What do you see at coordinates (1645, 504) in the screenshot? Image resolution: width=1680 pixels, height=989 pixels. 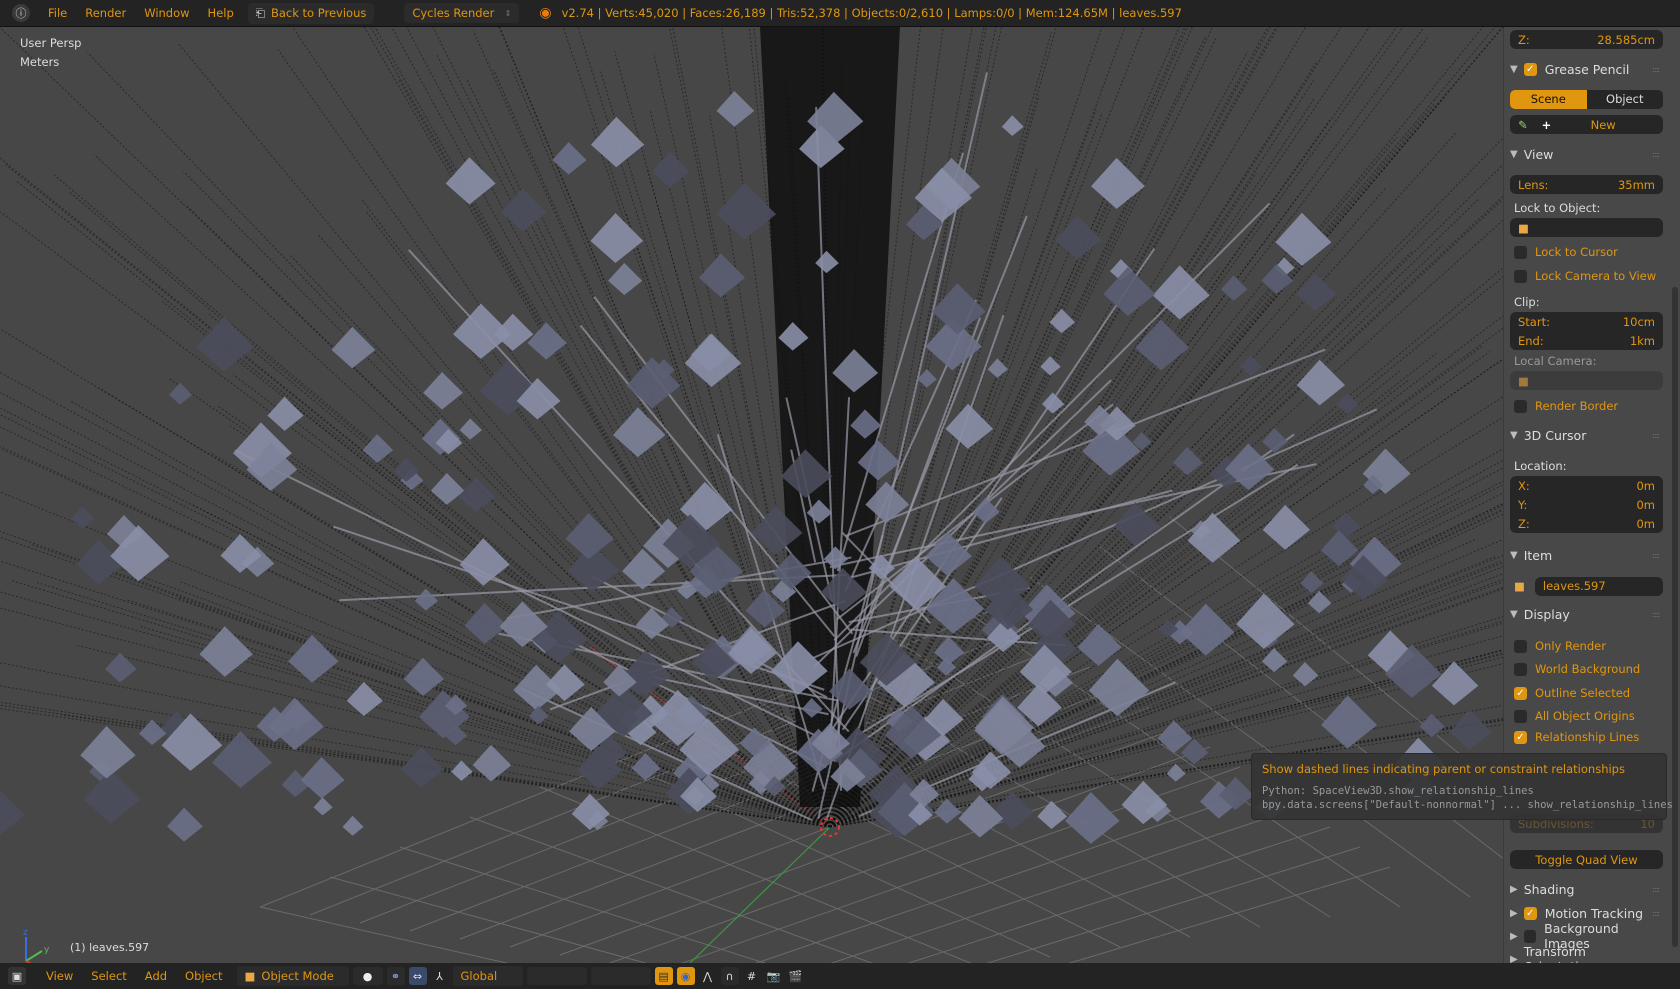 I see `cursor-y-value: 0m` at bounding box center [1645, 504].